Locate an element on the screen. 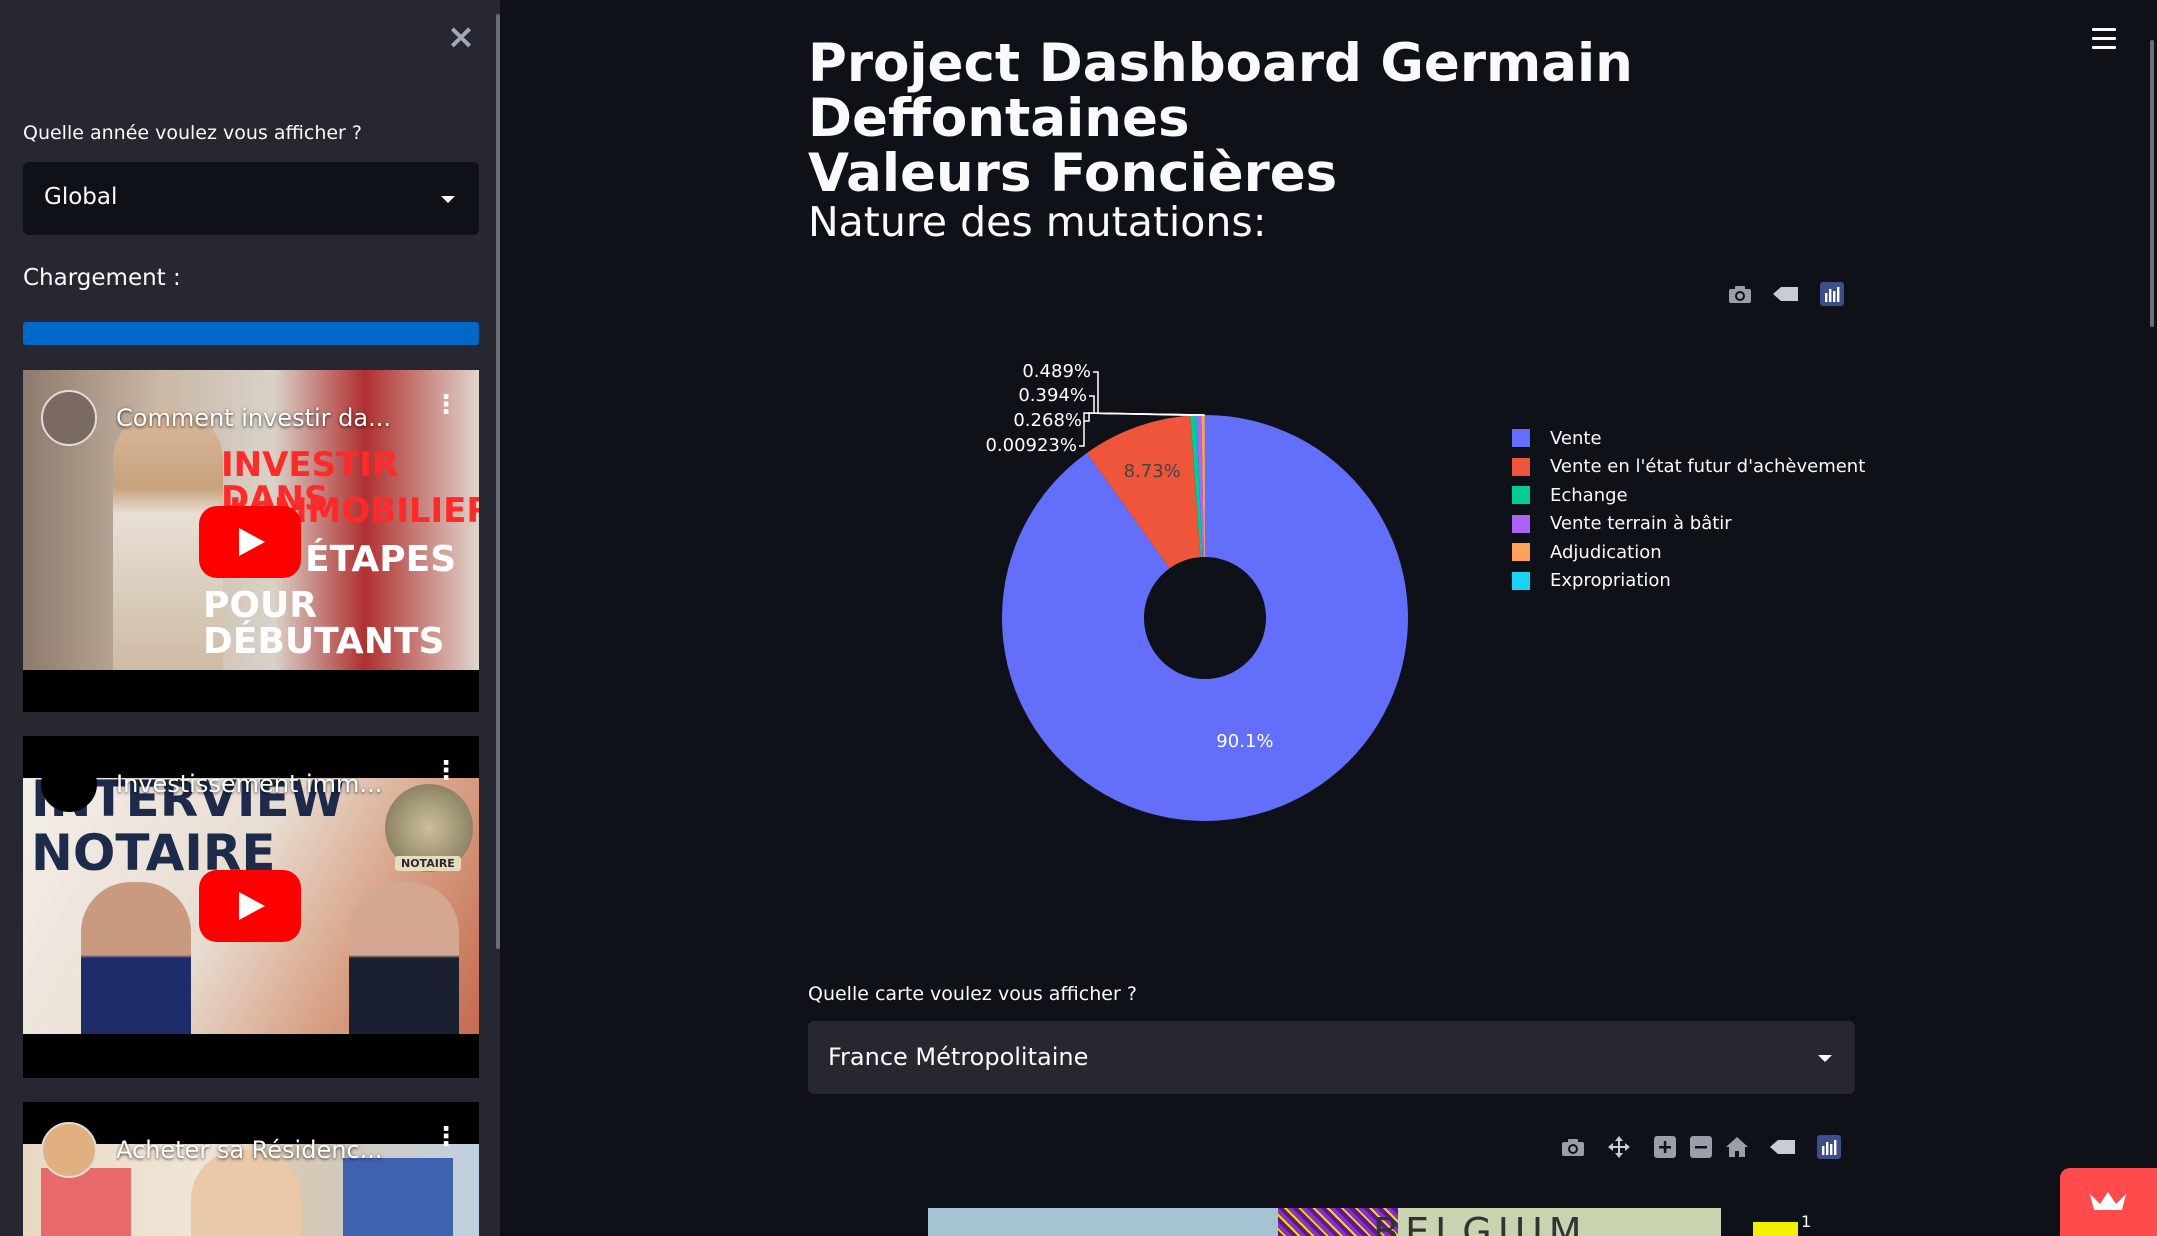  thumbnail-overlay-text: ÉTAPES is located at coordinates (381, 559).